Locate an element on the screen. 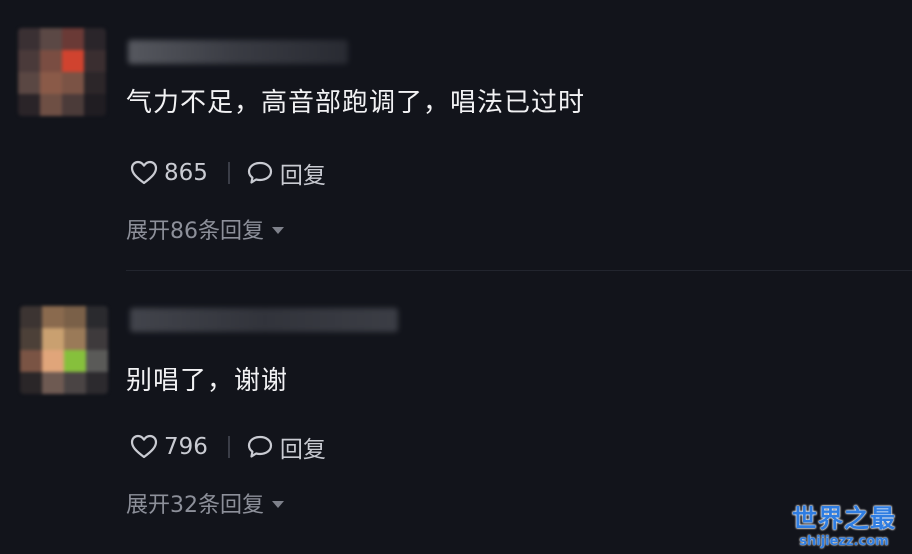 This screenshot has width=912, height=554. like-count: 796 is located at coordinates (186, 447).